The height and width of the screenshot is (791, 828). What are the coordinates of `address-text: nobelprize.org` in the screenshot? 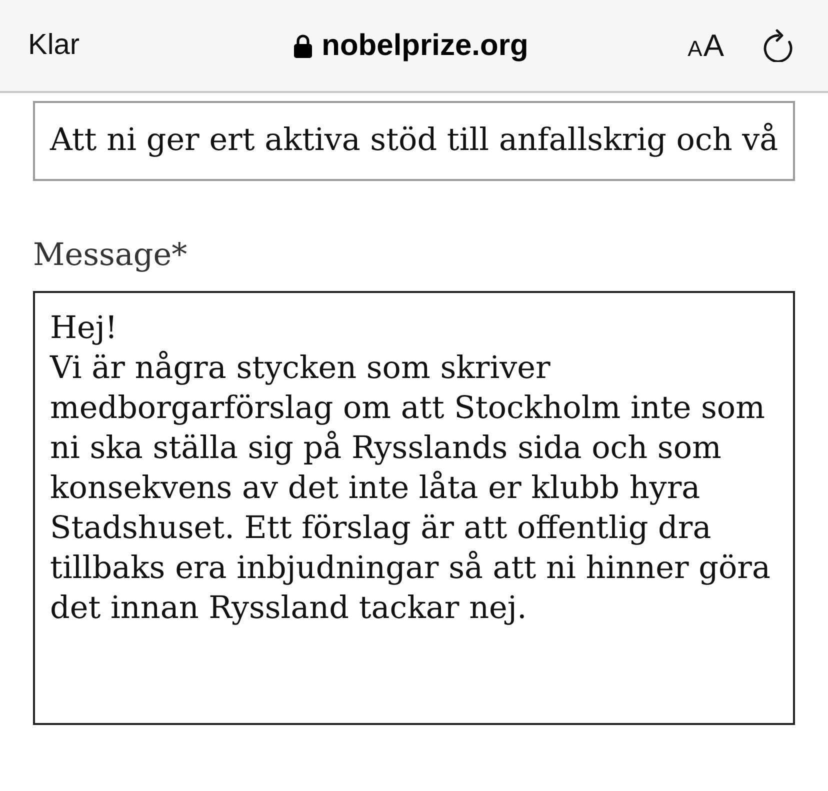 It's located at (425, 45).